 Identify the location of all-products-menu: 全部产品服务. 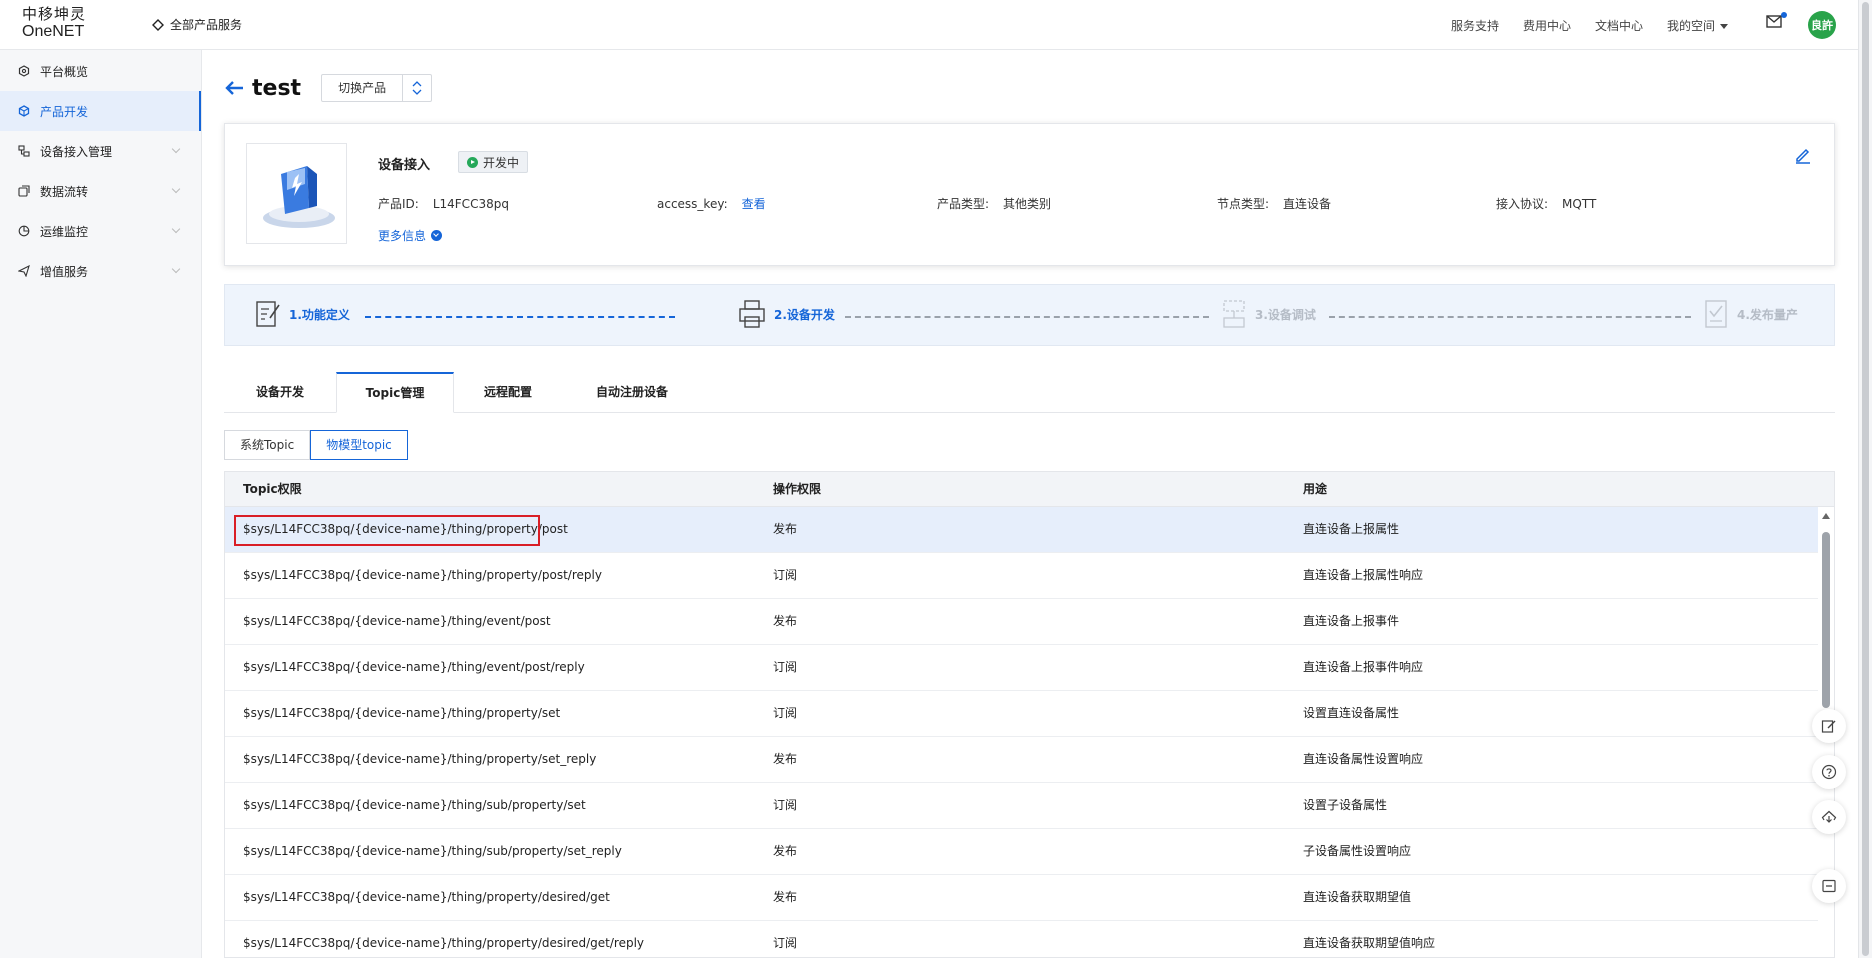
(197, 24).